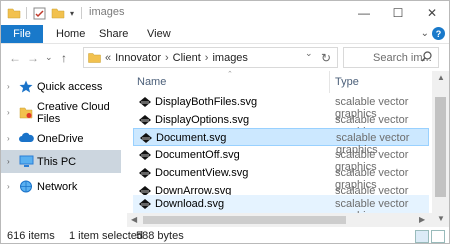  Describe the element at coordinates (187, 58) in the screenshot. I see `breadcrumb-client: Client` at that location.